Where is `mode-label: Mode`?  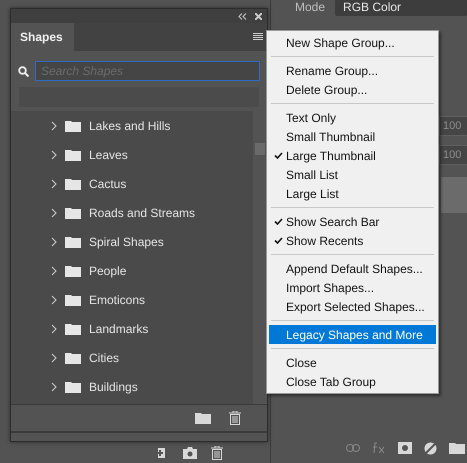 mode-label: Mode is located at coordinates (310, 7).